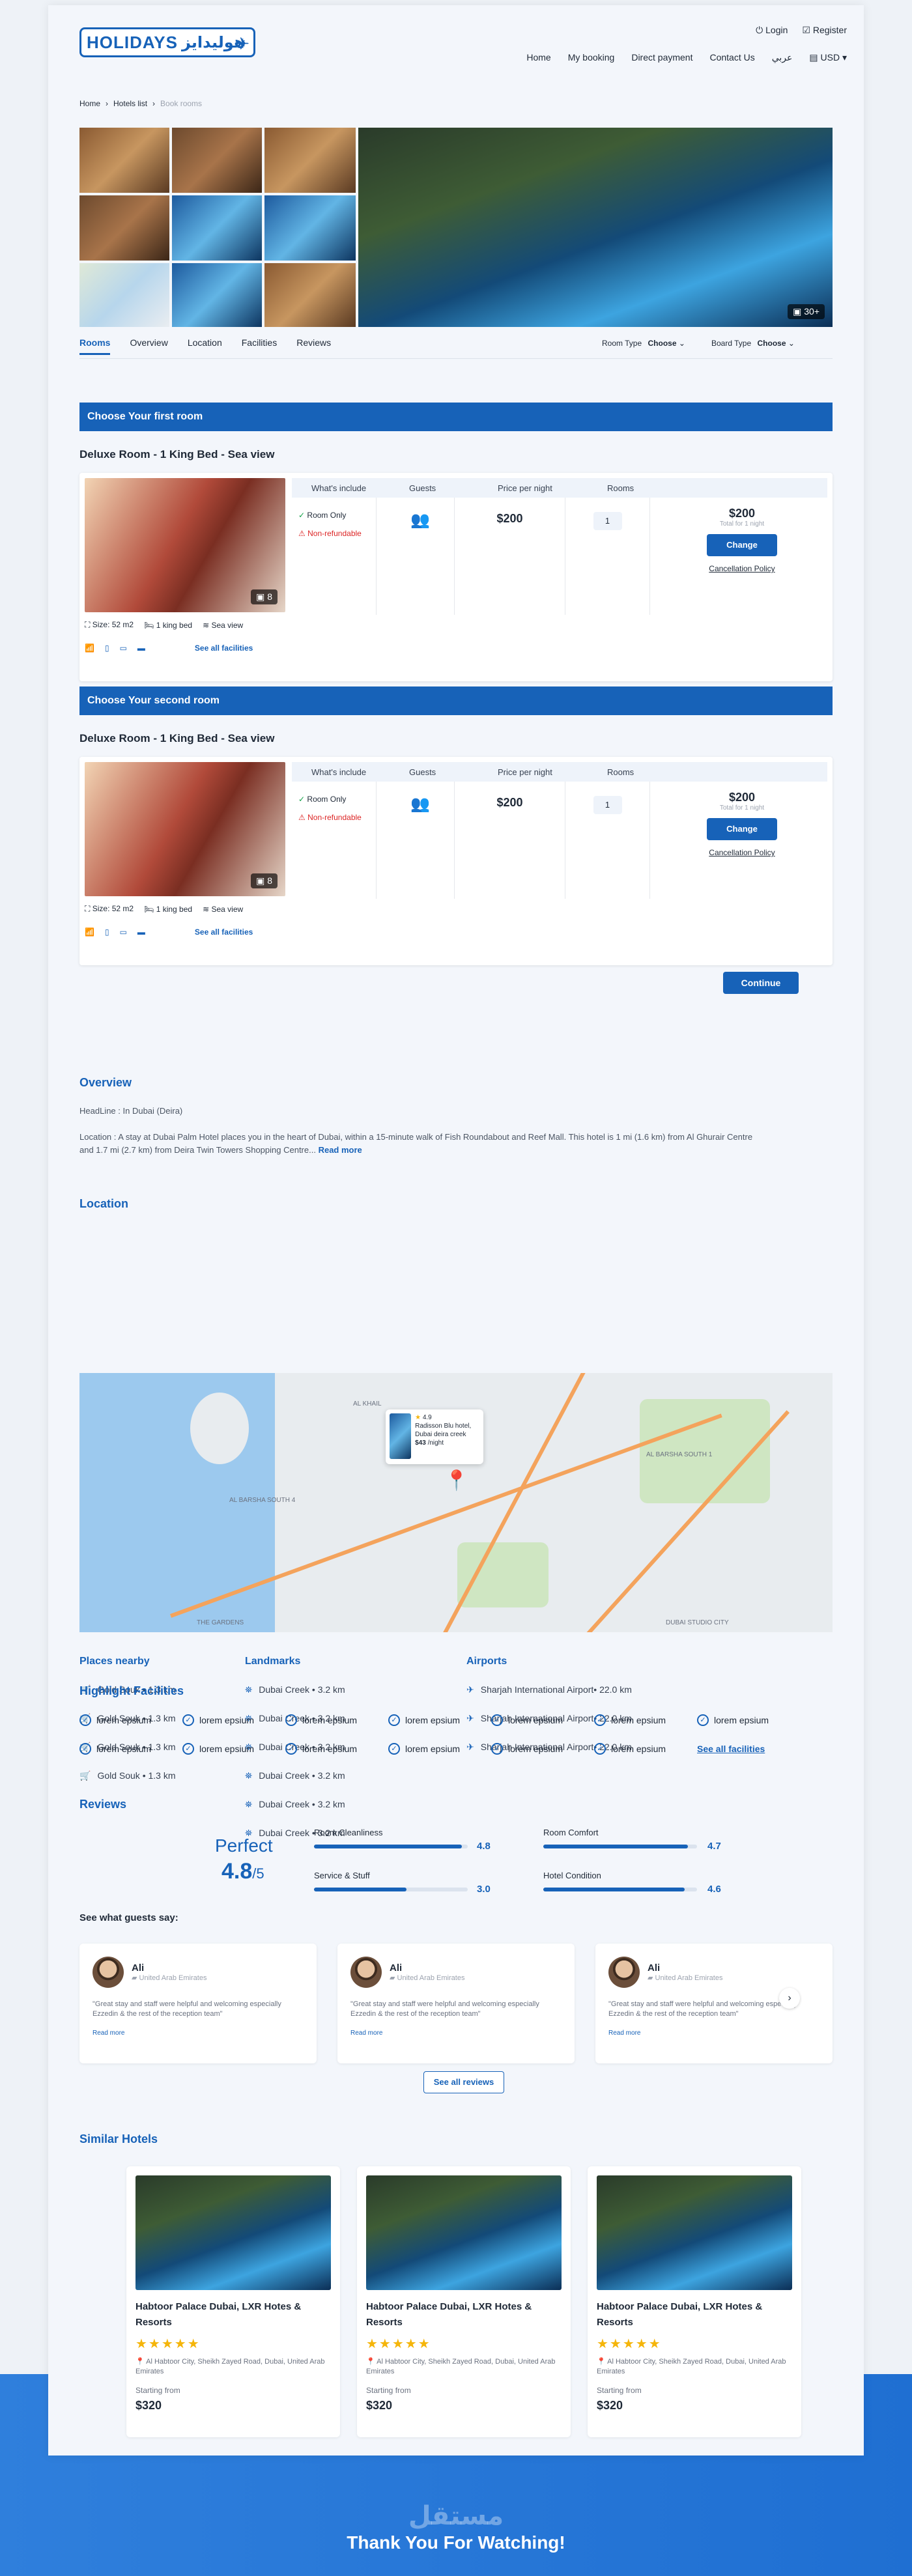  I want to click on register-link: ☑ Register, so click(825, 30).